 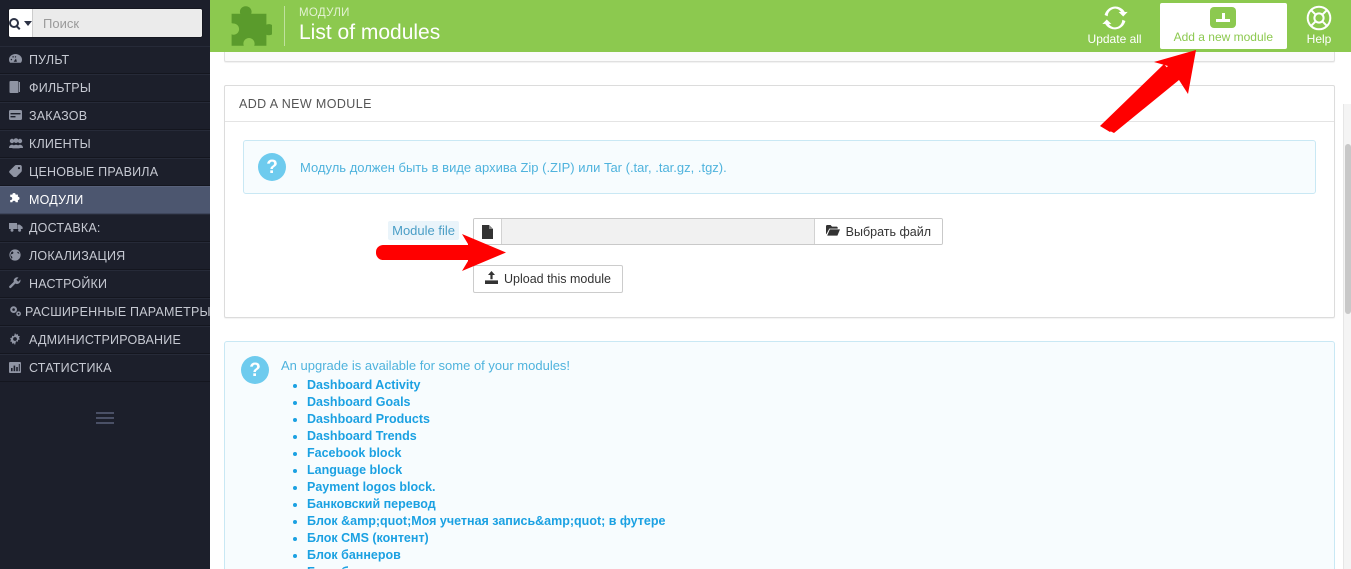 I want to click on list-item: Dashboard Activity, so click(x=812, y=385).